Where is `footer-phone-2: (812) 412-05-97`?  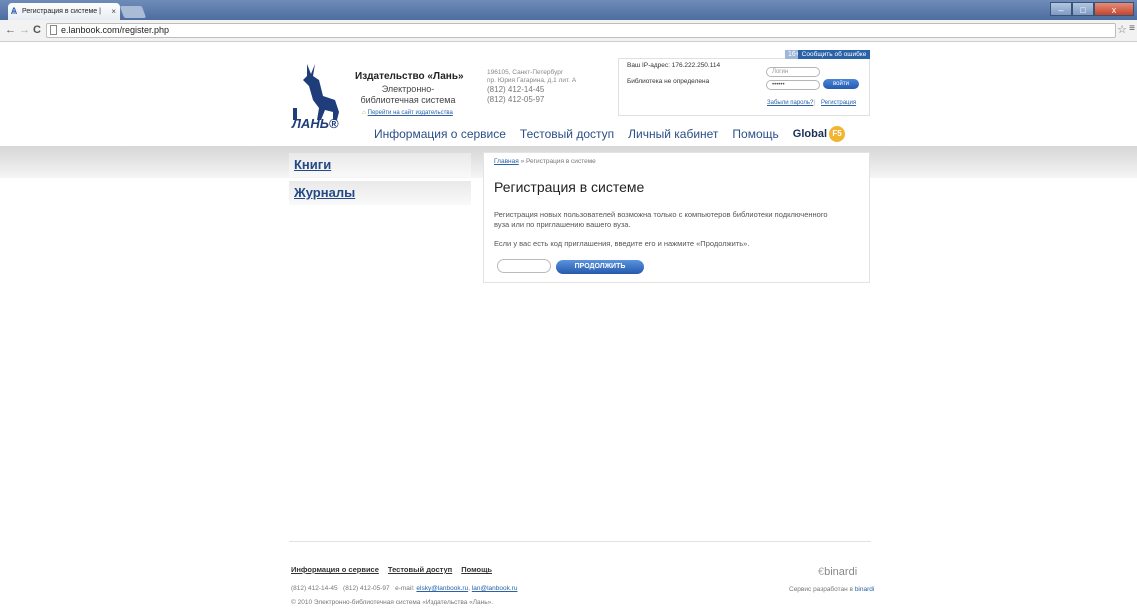
footer-phone-2: (812) 412-05-97 is located at coordinates (366, 588).